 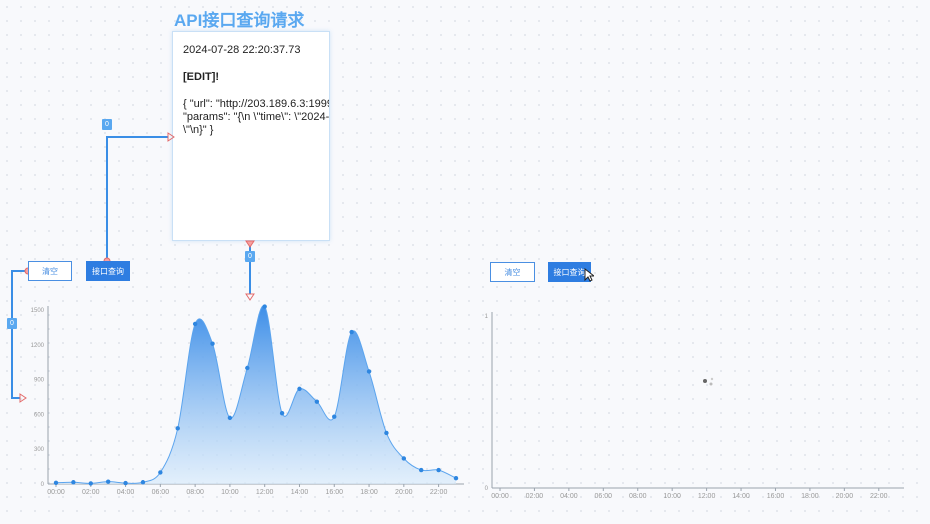 What do you see at coordinates (39, 415) in the screenshot?
I see `y-tick-label: 600` at bounding box center [39, 415].